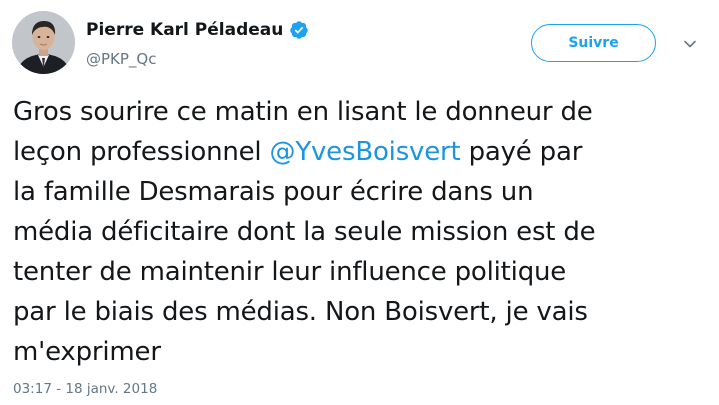 The image size is (719, 405). What do you see at coordinates (87, 352) in the screenshot?
I see `tweet-text-line: m'exprimer` at bounding box center [87, 352].